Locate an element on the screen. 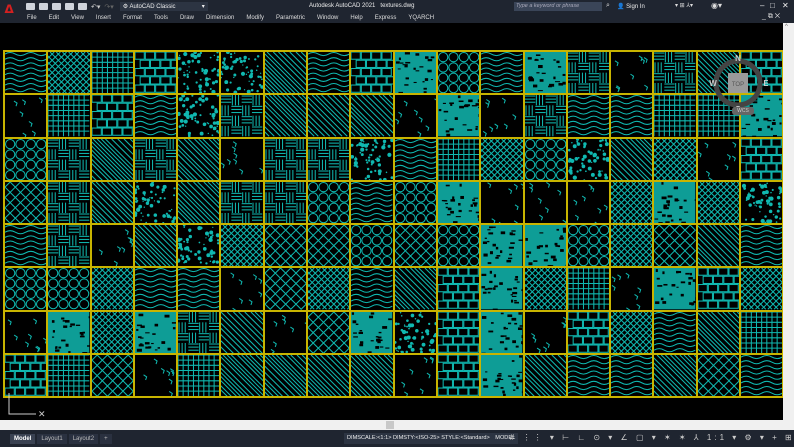  add-layout-button: + is located at coordinates (106, 438).